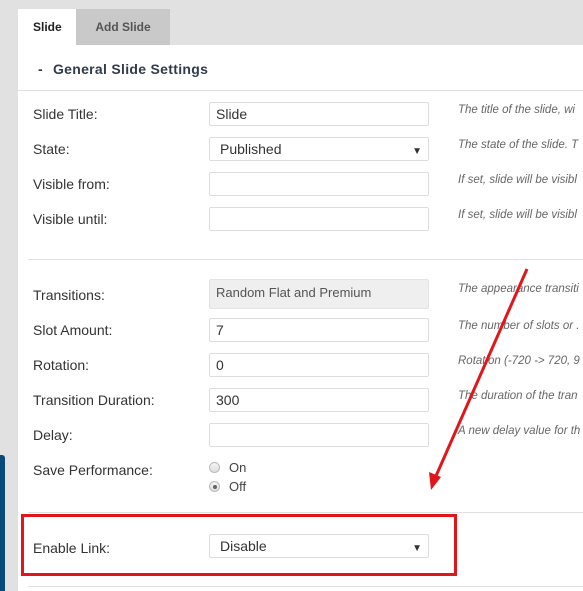  I want to click on rotation-label: Rotation:, so click(61, 365).